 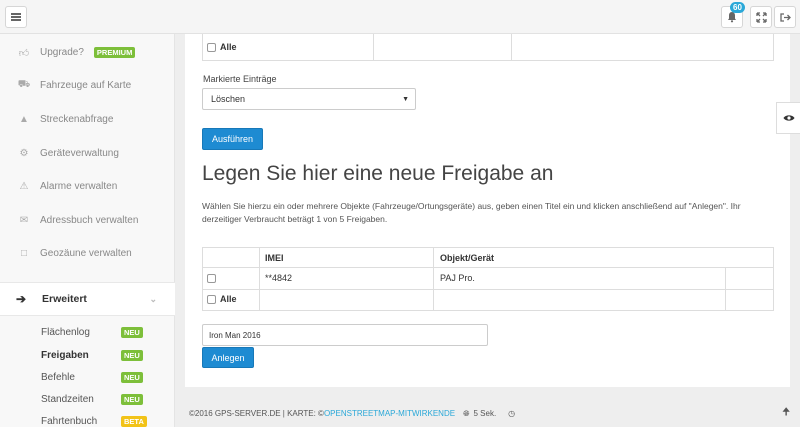 What do you see at coordinates (345, 335) in the screenshot?
I see `share-title-input: Iron Man 2016` at bounding box center [345, 335].